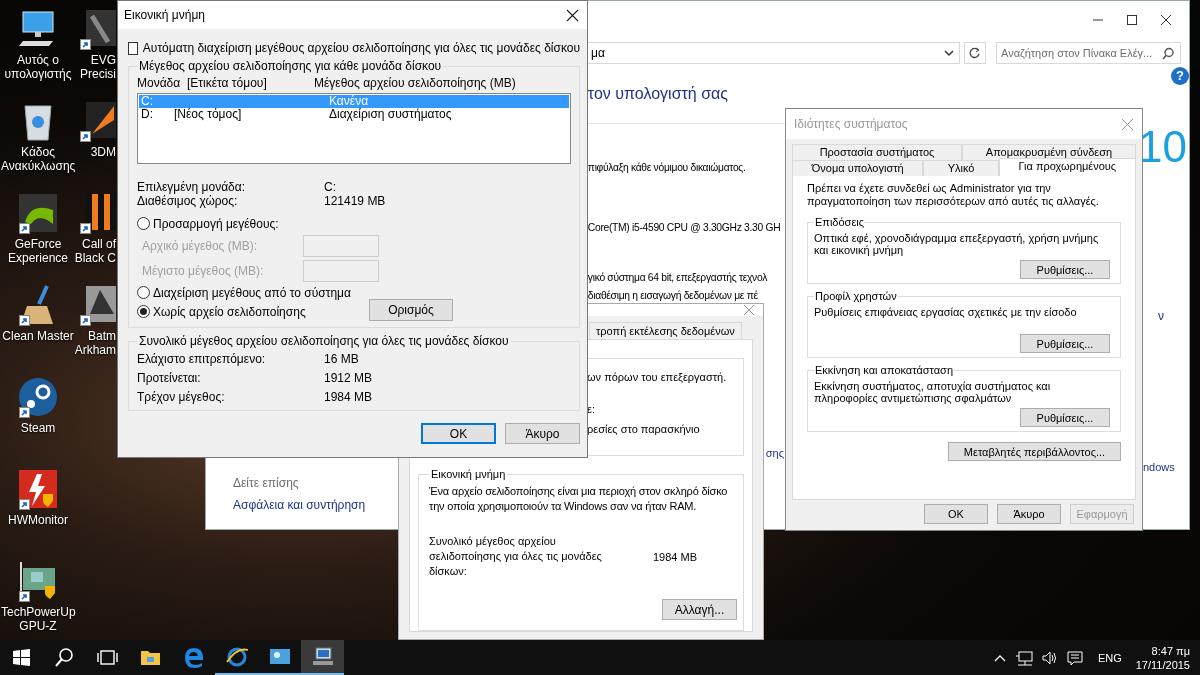  Describe the element at coordinates (579, 499) in the screenshot. I see `description-text: Ένα αρχείο σελιδοποίησης είναι μια περιοχή στον σκληρό δίσκο την οποία χρησιμοποιούν τα Windows σαν να ήταν RAM.` at that location.